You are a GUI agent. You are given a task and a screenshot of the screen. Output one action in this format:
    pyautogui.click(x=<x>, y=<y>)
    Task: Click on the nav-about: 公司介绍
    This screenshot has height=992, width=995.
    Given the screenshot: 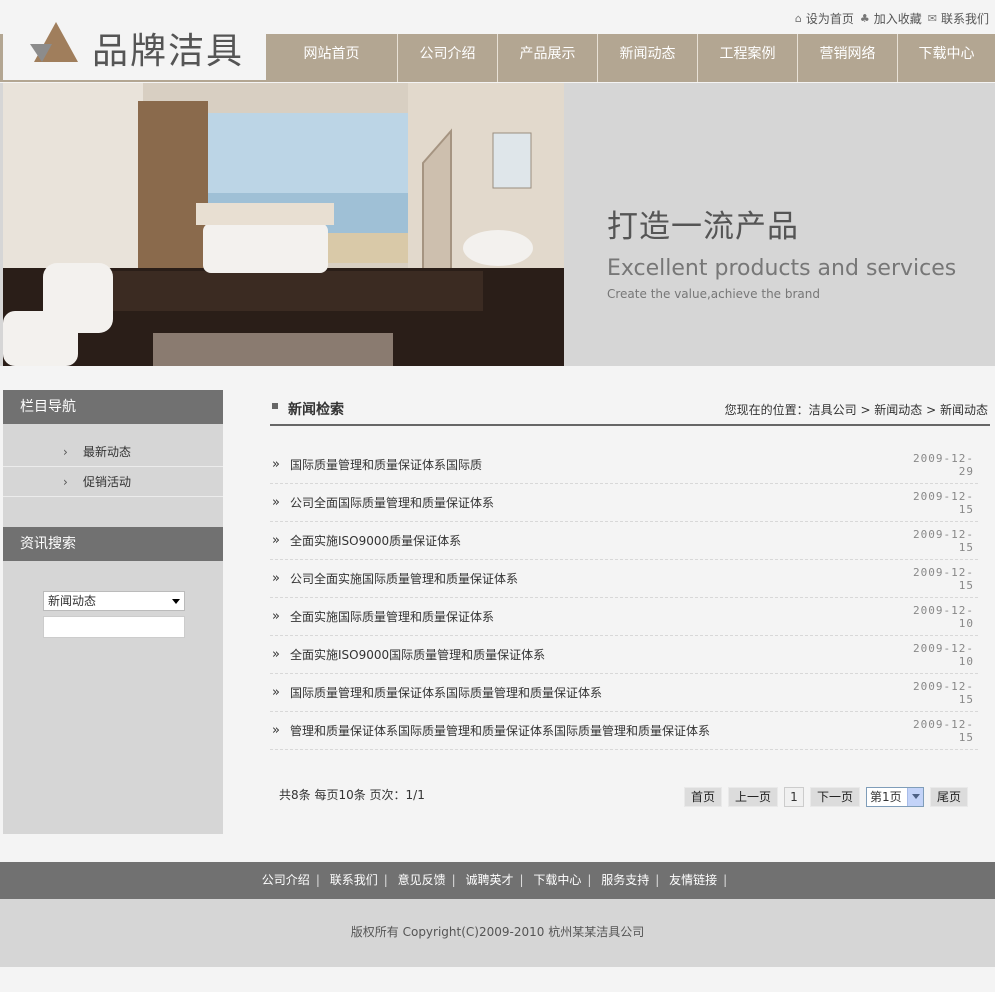 What is the action you would take?
    pyautogui.click(x=448, y=58)
    